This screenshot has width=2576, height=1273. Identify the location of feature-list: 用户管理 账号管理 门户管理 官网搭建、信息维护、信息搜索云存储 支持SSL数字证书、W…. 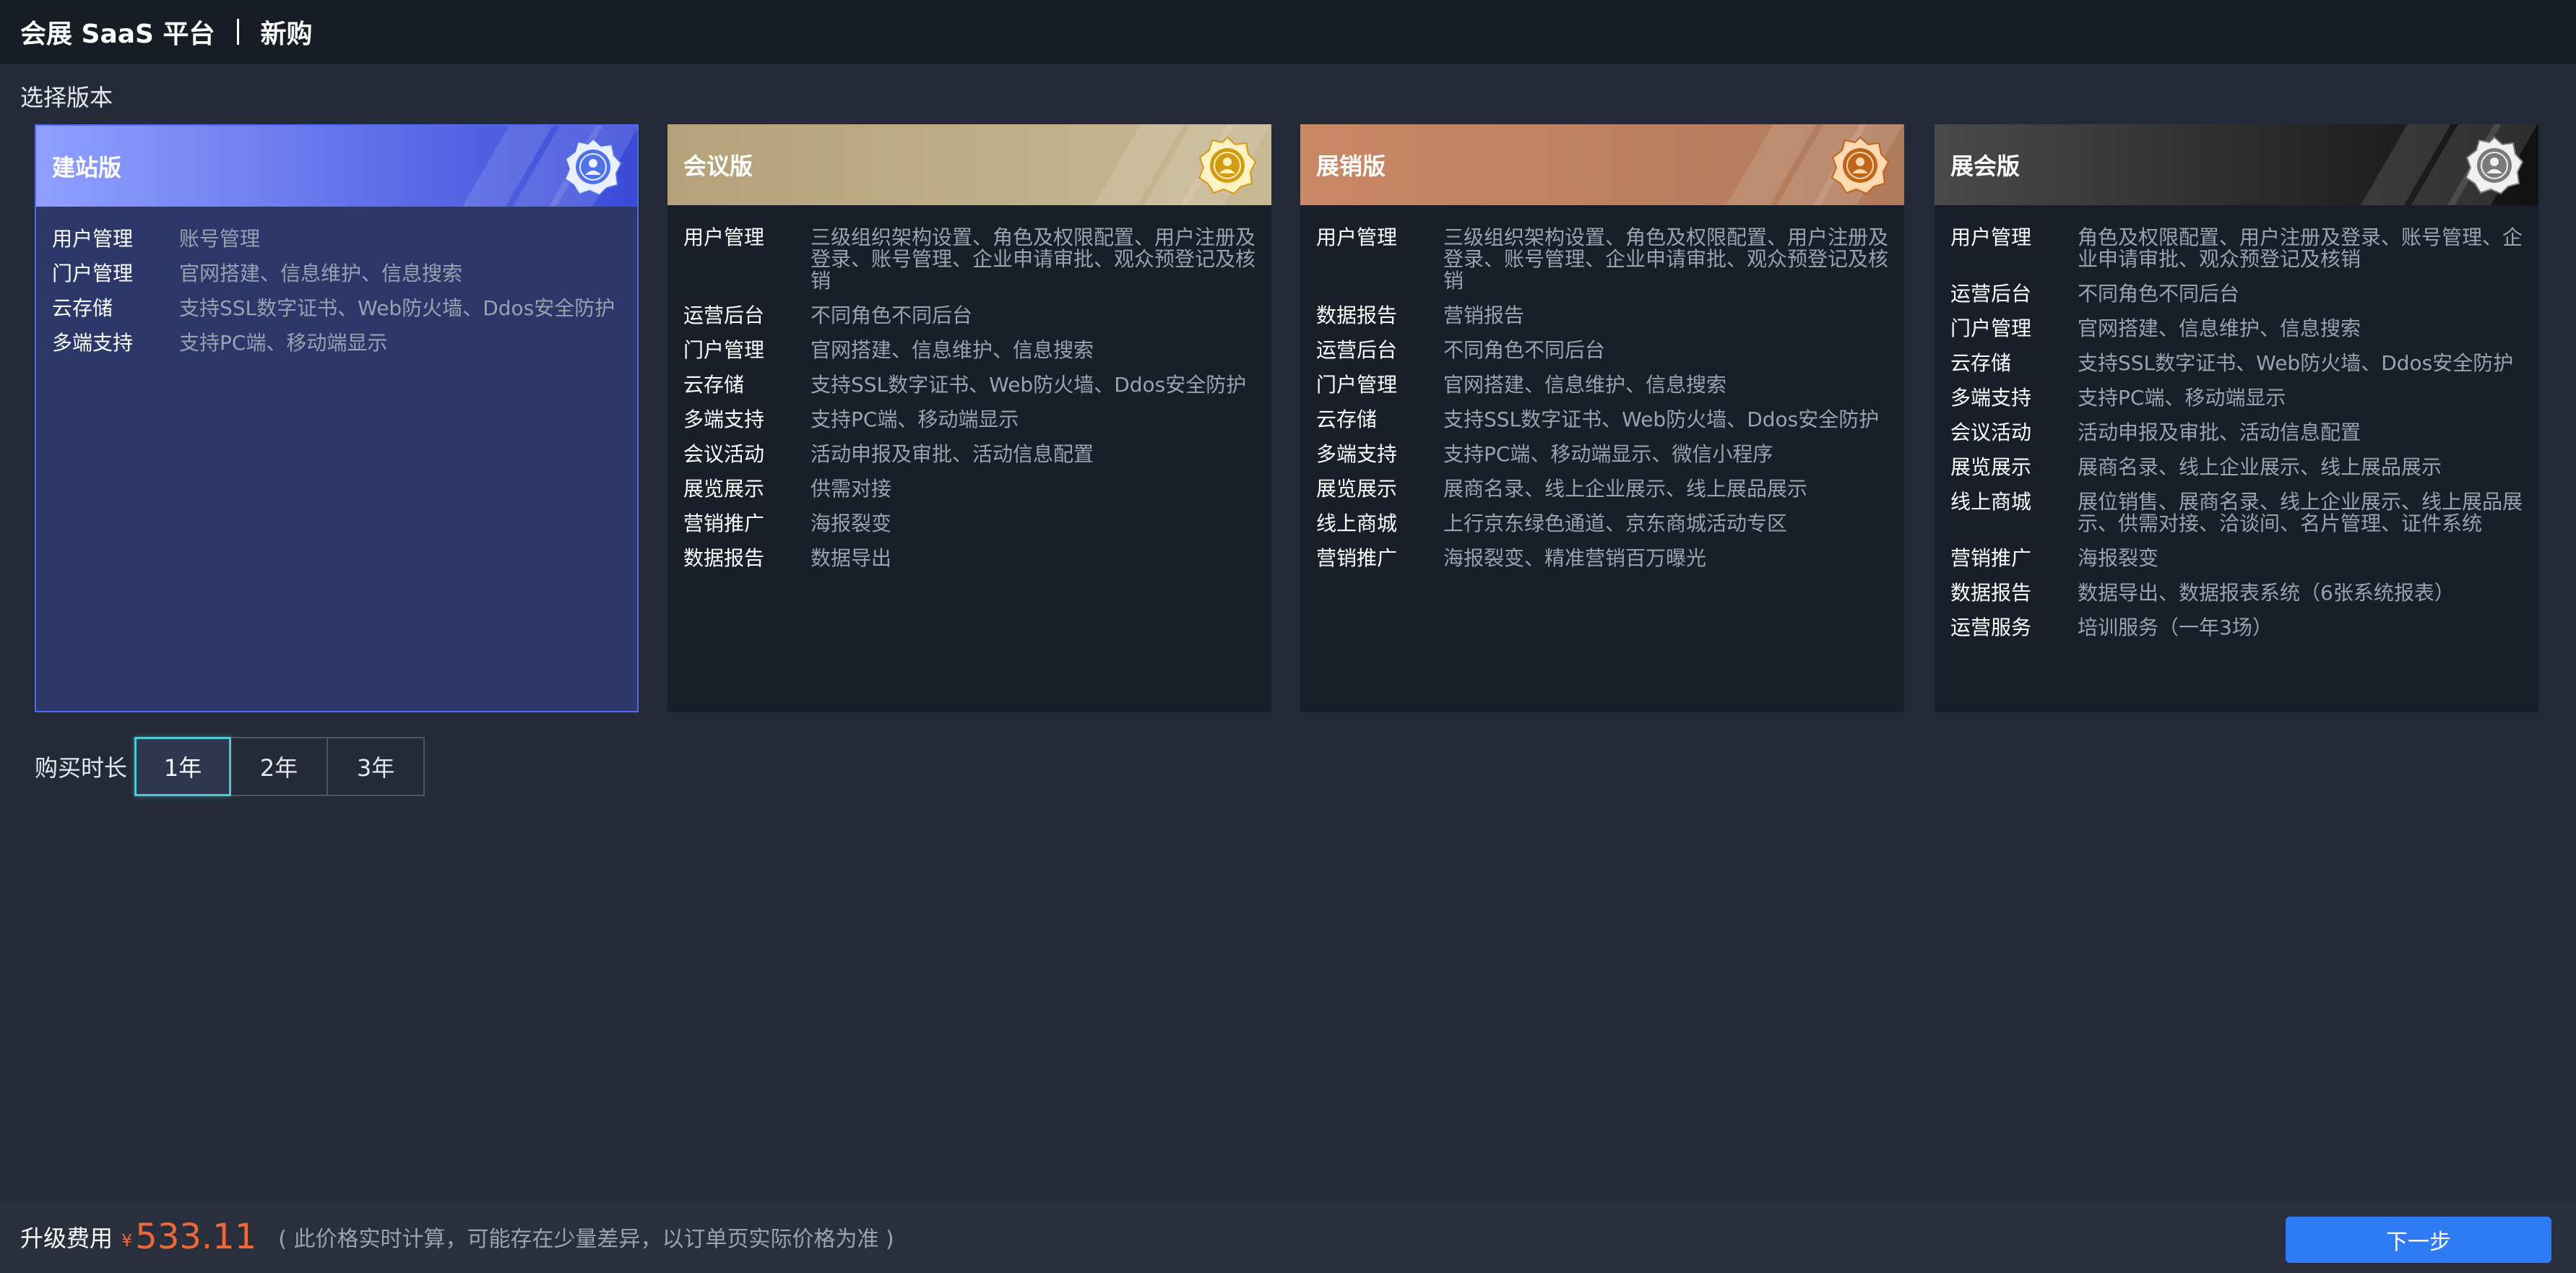
(336, 280).